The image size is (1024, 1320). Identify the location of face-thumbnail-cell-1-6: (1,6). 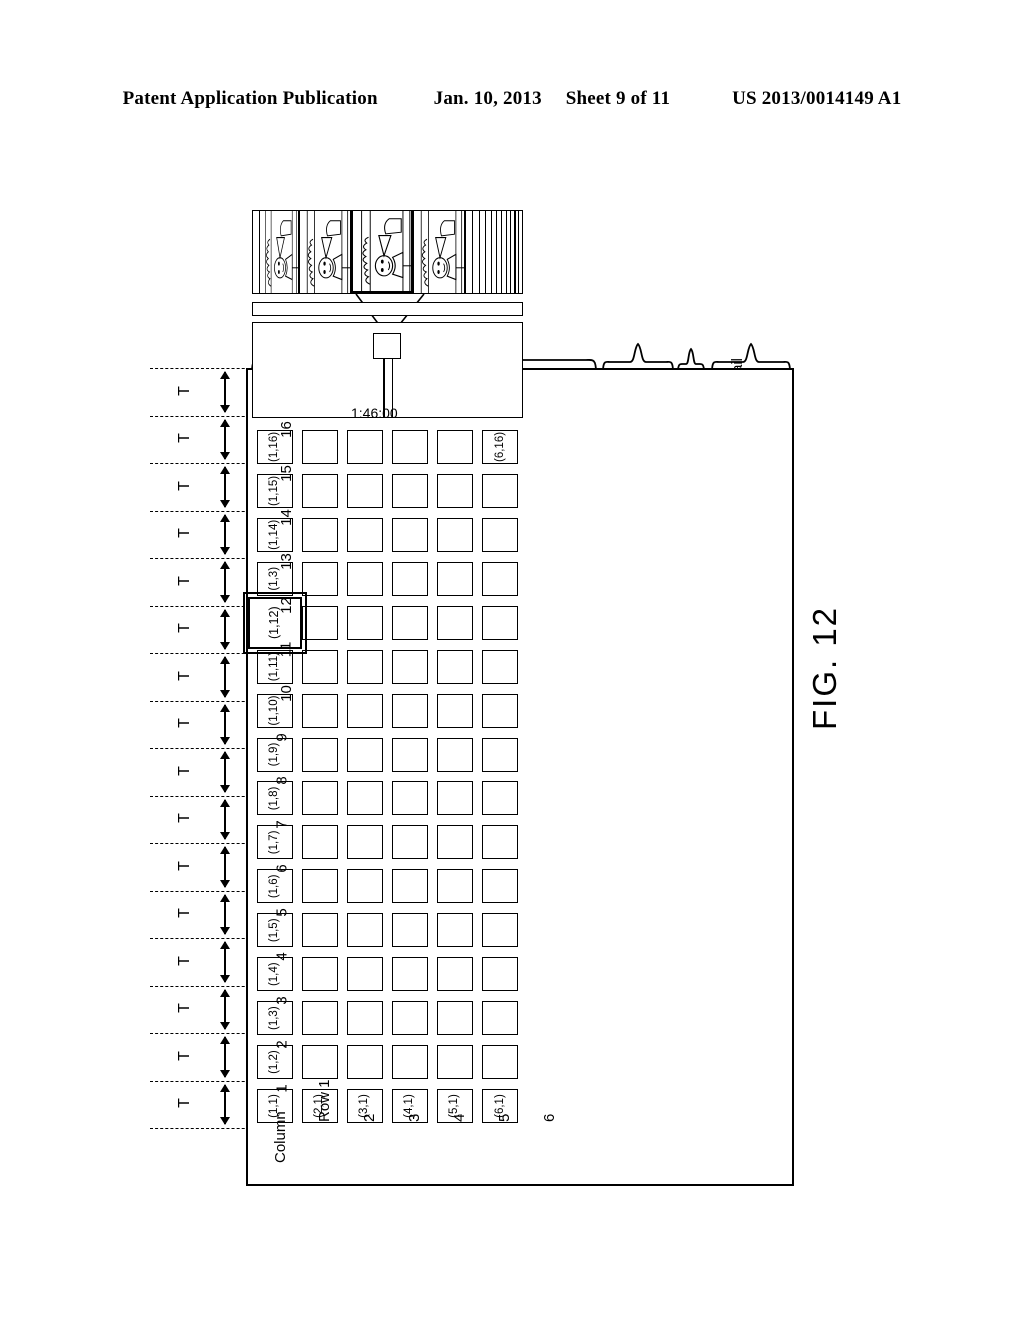
(274, 886).